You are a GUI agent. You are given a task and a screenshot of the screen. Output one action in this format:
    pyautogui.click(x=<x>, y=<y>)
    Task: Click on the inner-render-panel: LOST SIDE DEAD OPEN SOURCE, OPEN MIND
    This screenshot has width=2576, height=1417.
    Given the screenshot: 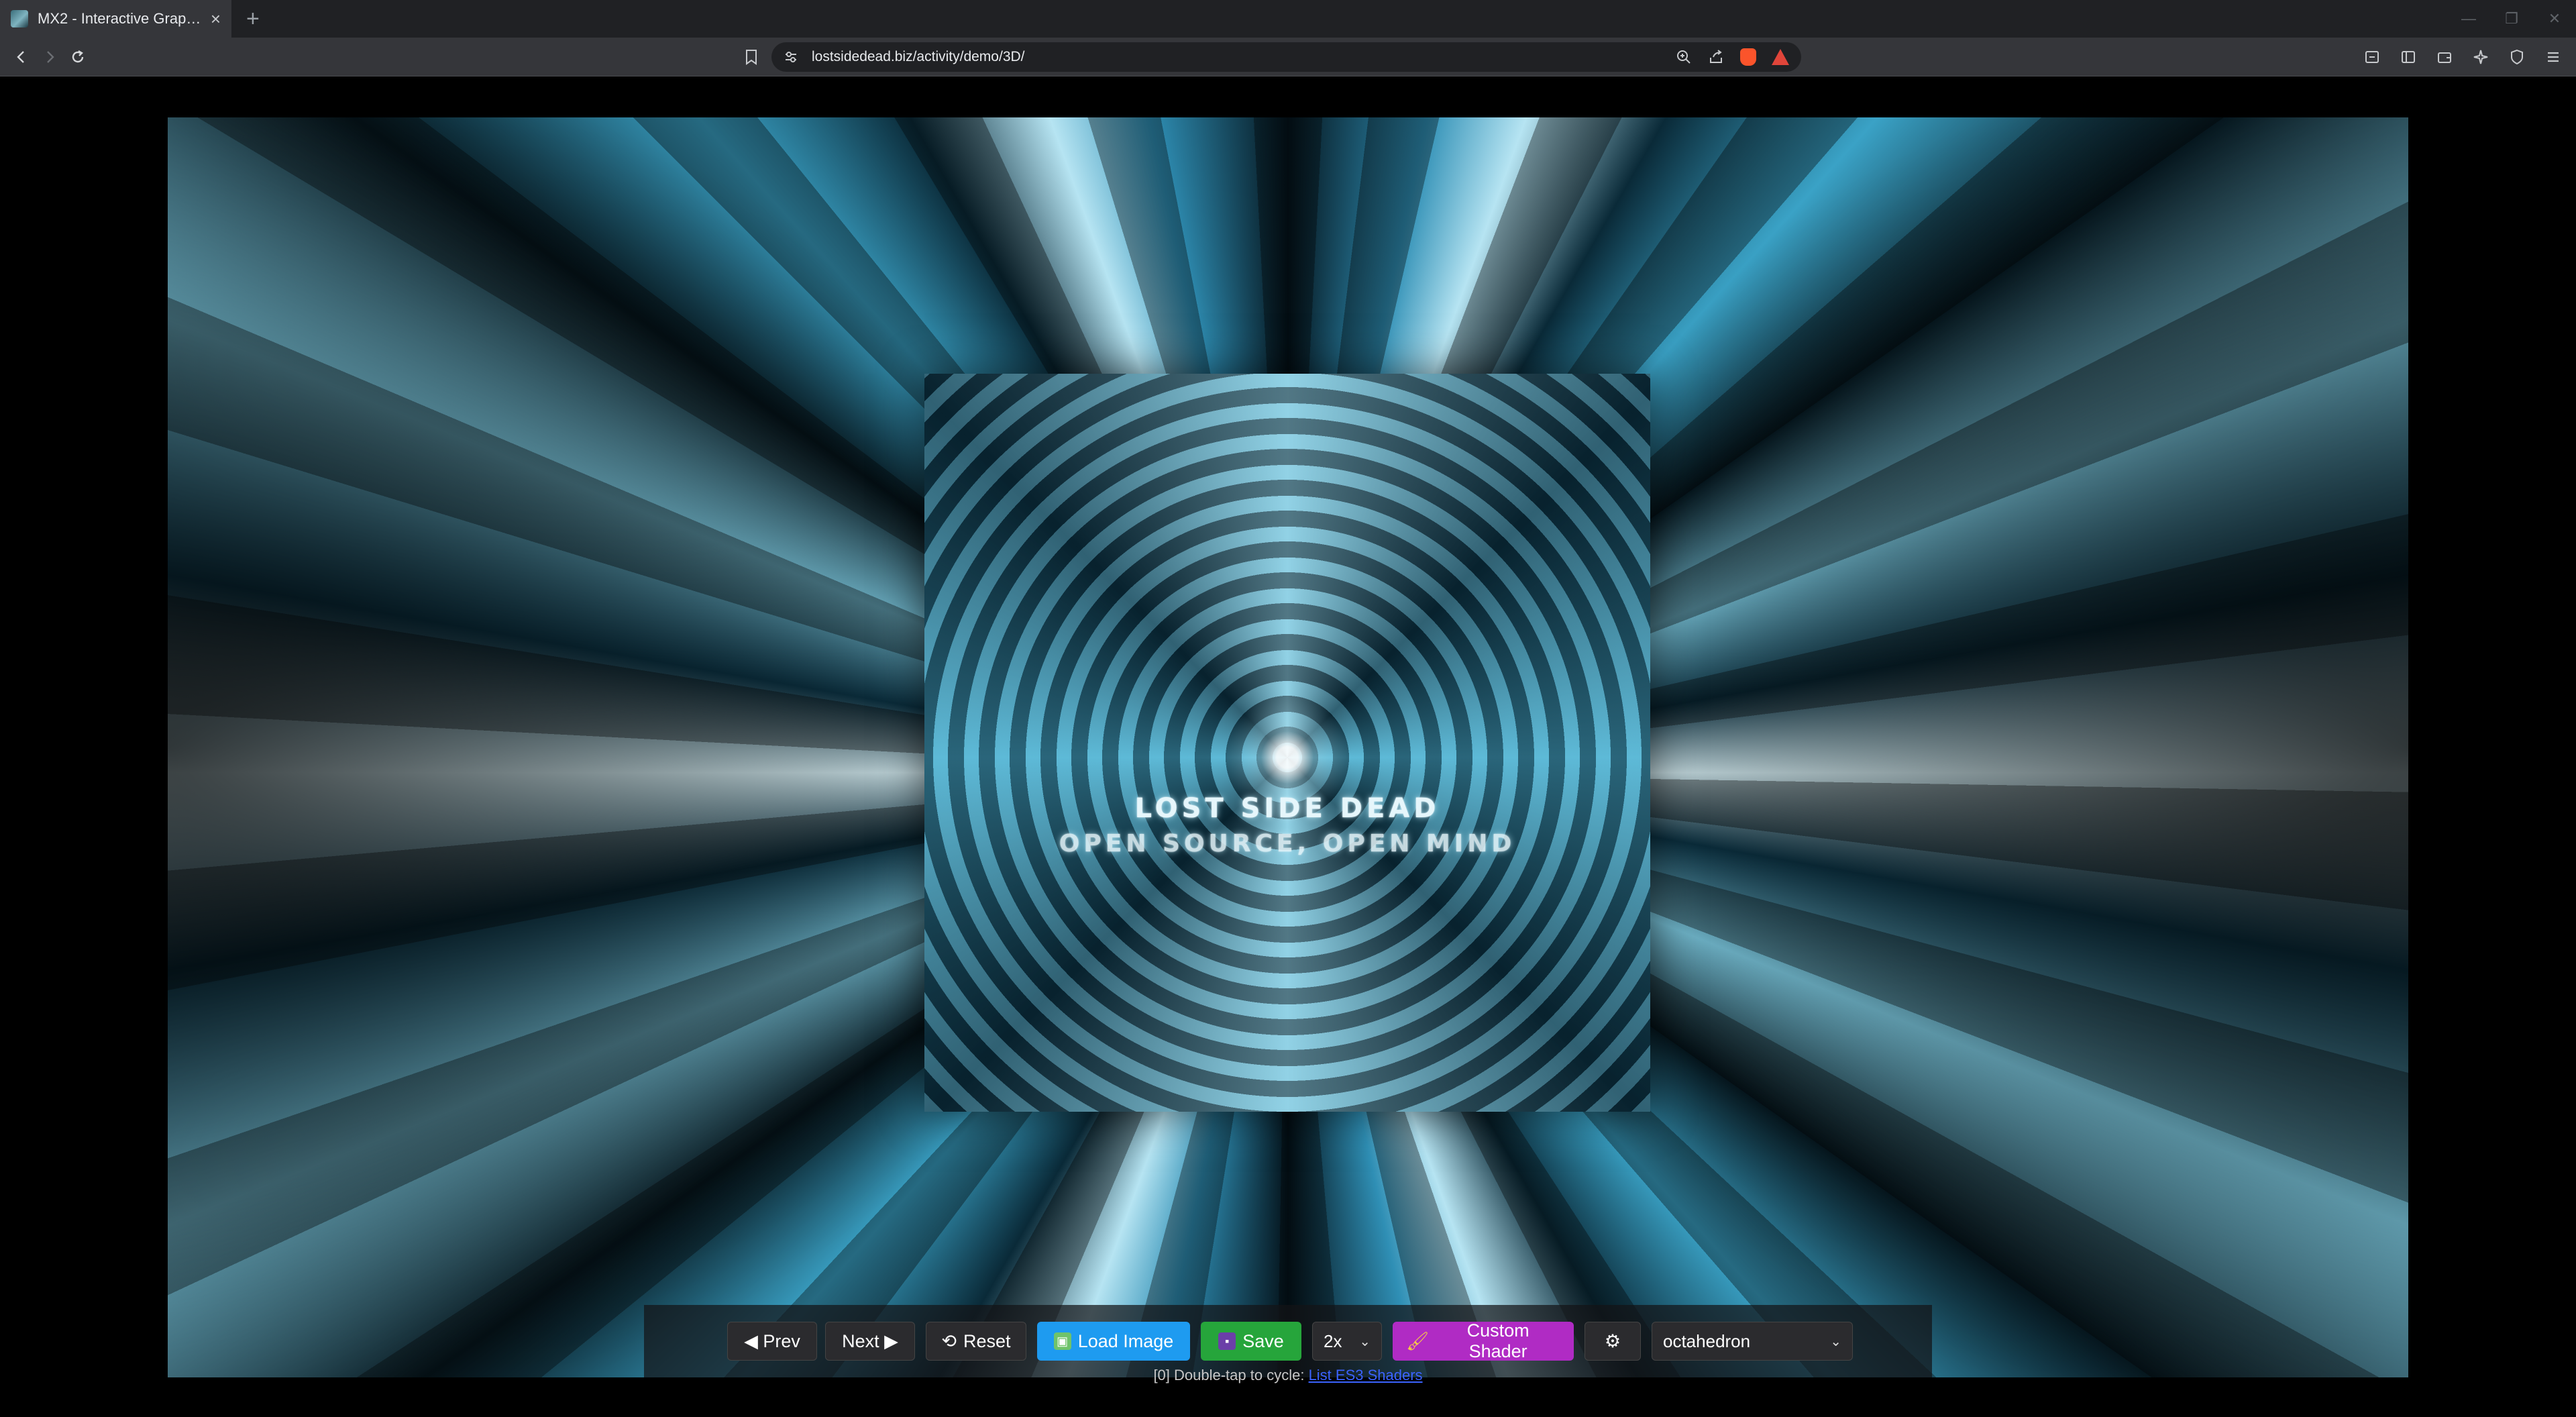 What is the action you would take?
    pyautogui.click(x=1287, y=743)
    